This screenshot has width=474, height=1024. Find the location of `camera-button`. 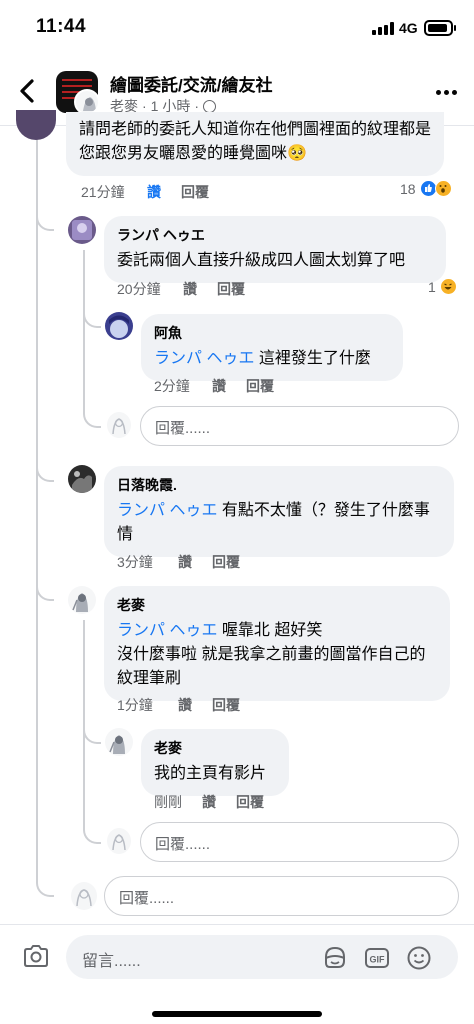

camera-button is located at coordinates (36, 956).